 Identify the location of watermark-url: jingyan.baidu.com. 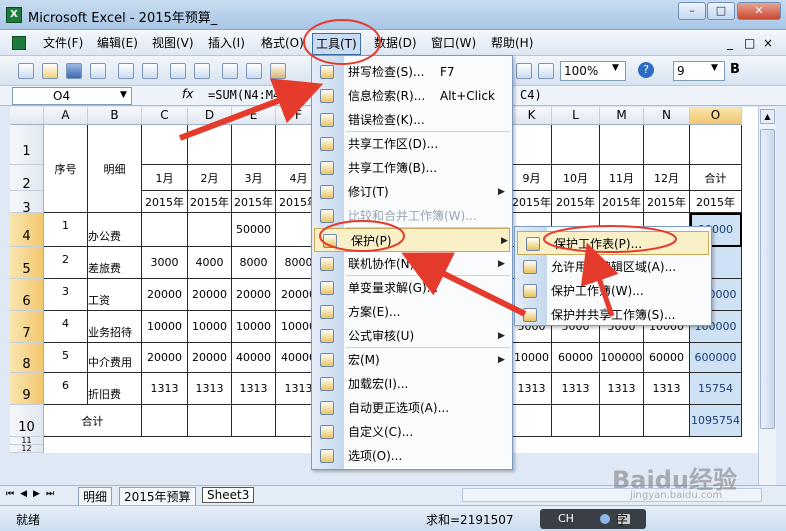
(676, 495).